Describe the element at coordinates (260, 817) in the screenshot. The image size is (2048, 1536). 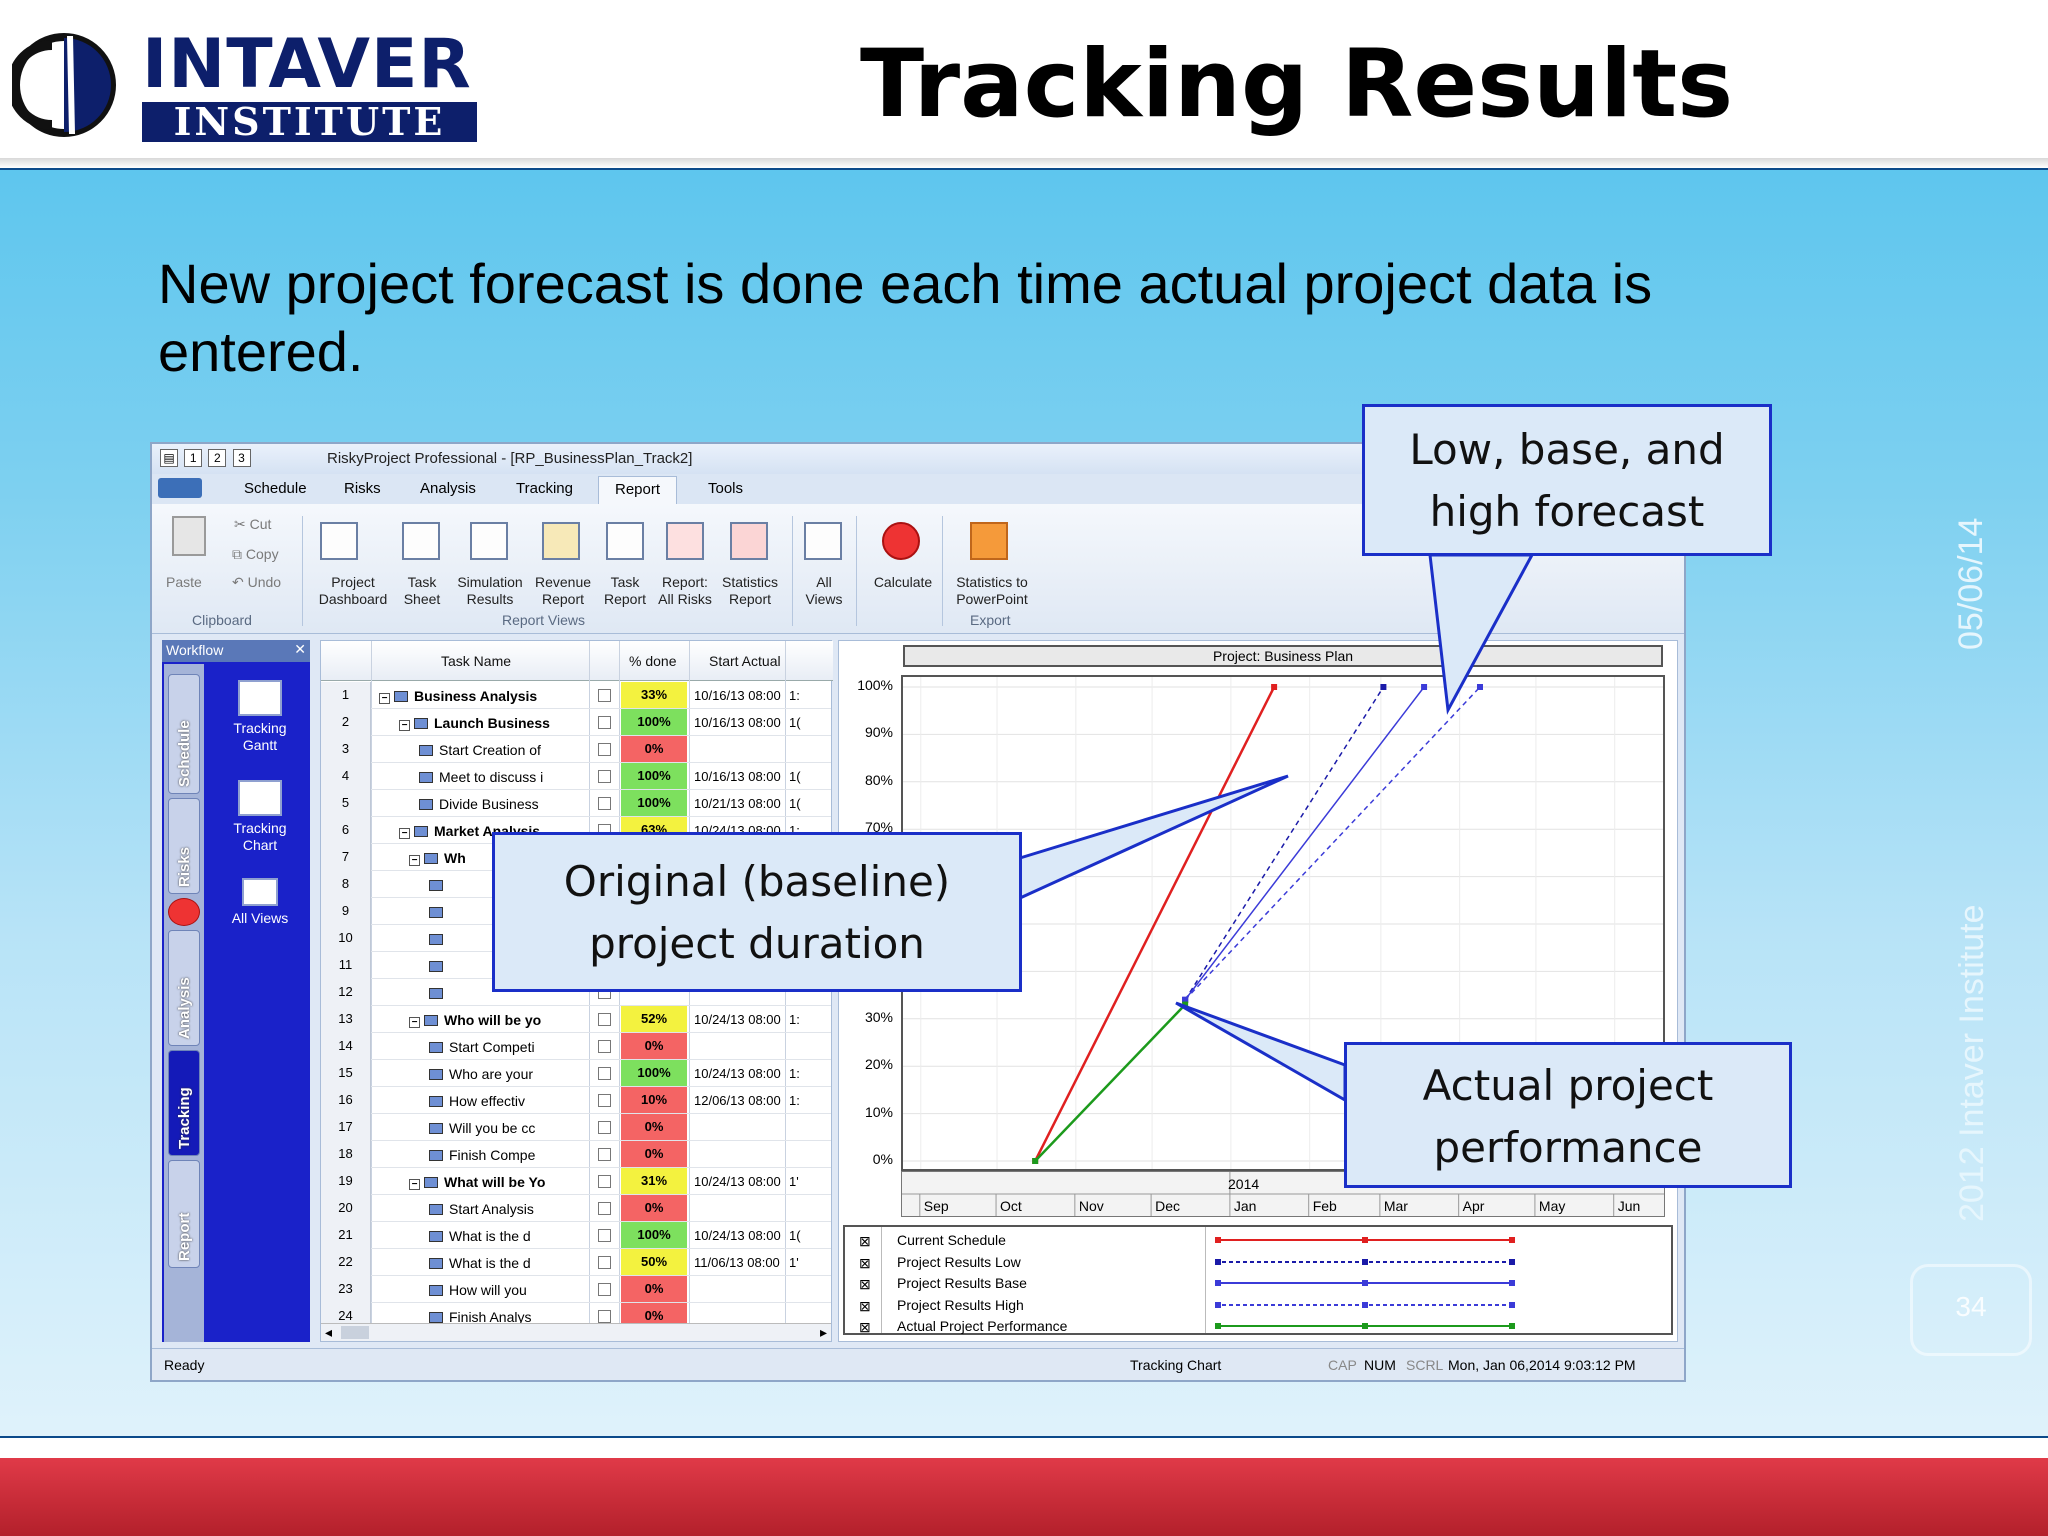
I see `workflow-tracking-chart: Tracking Chart` at that location.